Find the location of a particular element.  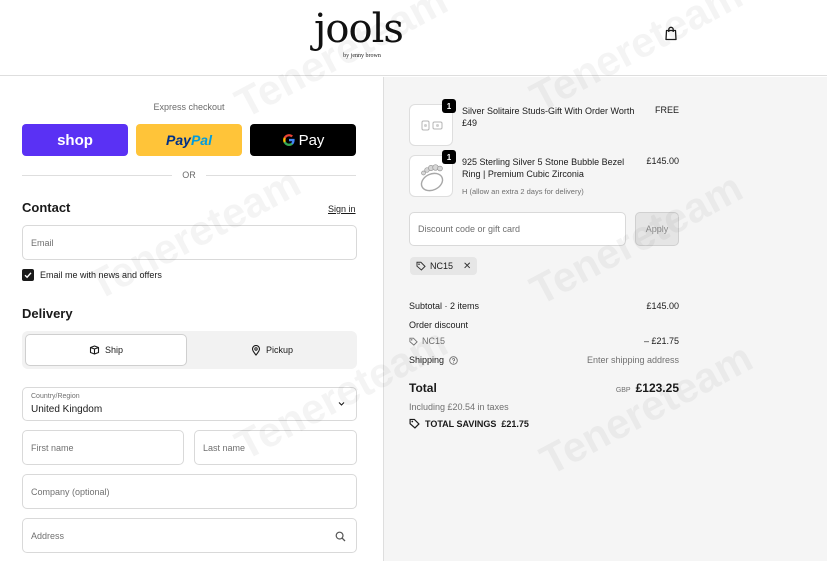

item-price: £145.00 is located at coordinates (662, 161).